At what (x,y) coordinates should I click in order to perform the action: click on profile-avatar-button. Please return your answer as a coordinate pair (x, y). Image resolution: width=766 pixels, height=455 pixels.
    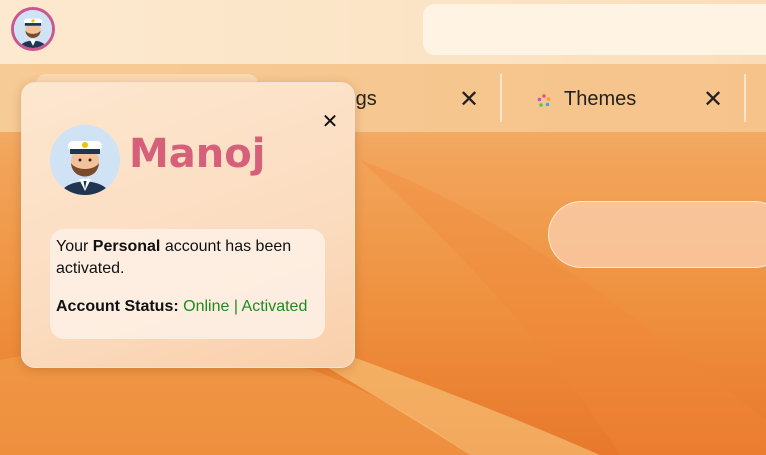
    Looking at the image, I should click on (33, 29).